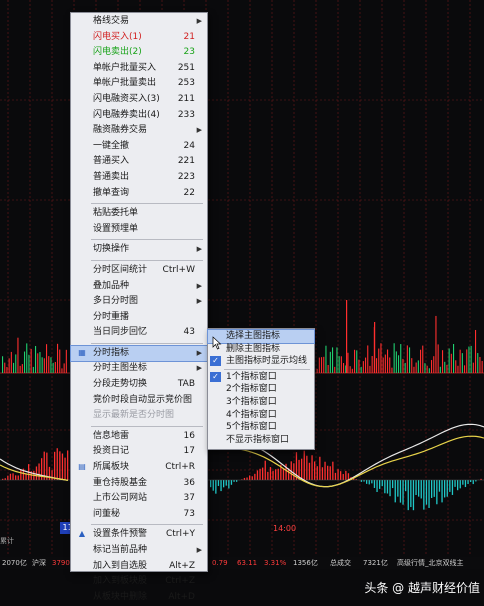 Image resolution: width=484 pixels, height=606 pixels. What do you see at coordinates (139, 515) in the screenshot?
I see `menu-item: 问董秘 73` at bounding box center [139, 515].